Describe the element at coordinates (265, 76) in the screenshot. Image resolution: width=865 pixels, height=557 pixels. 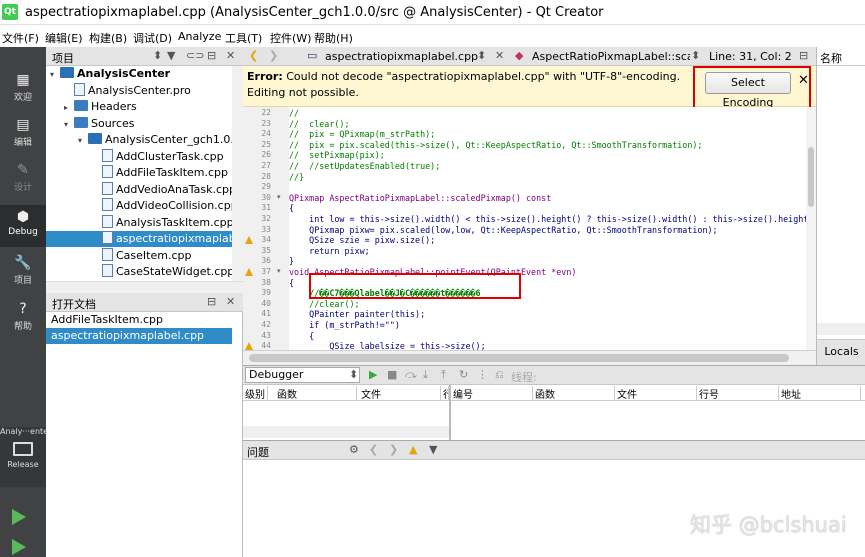
I see `error-prefix: Error:` at that location.